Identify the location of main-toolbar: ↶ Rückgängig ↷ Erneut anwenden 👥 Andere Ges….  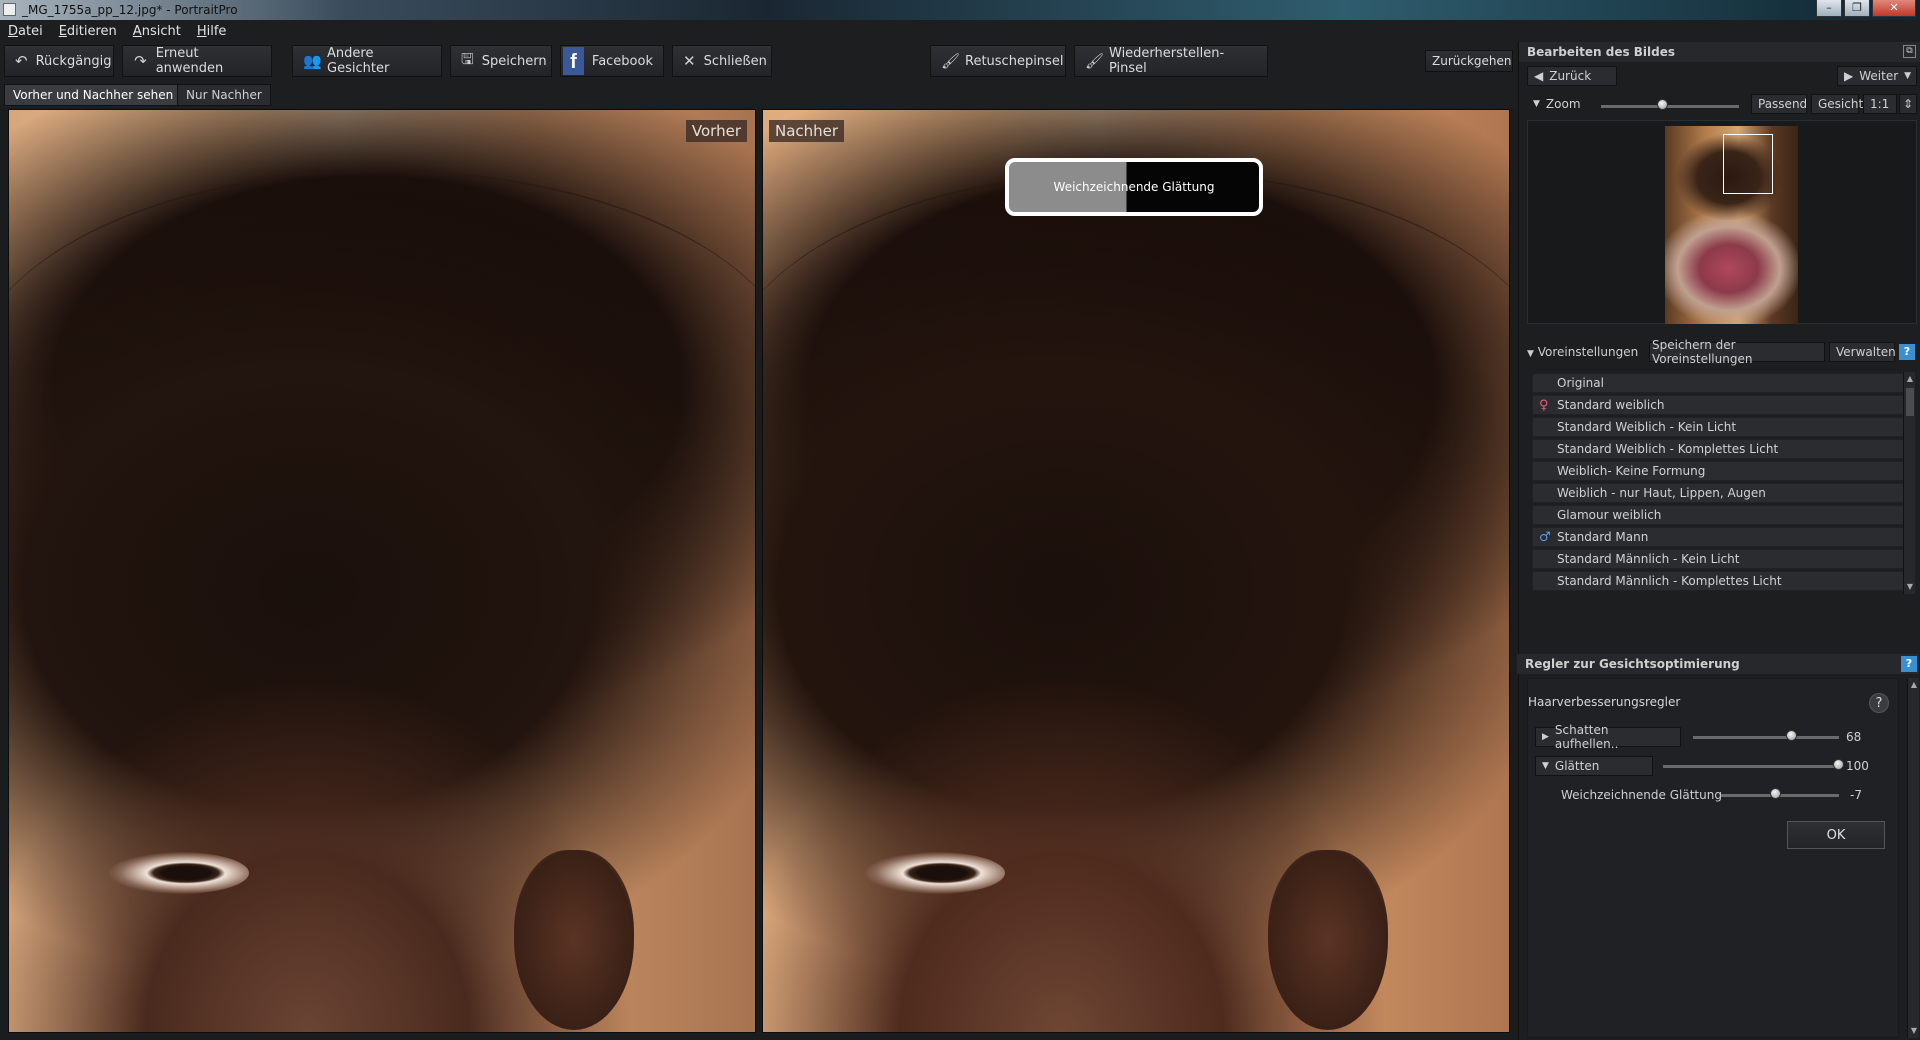
(758, 61).